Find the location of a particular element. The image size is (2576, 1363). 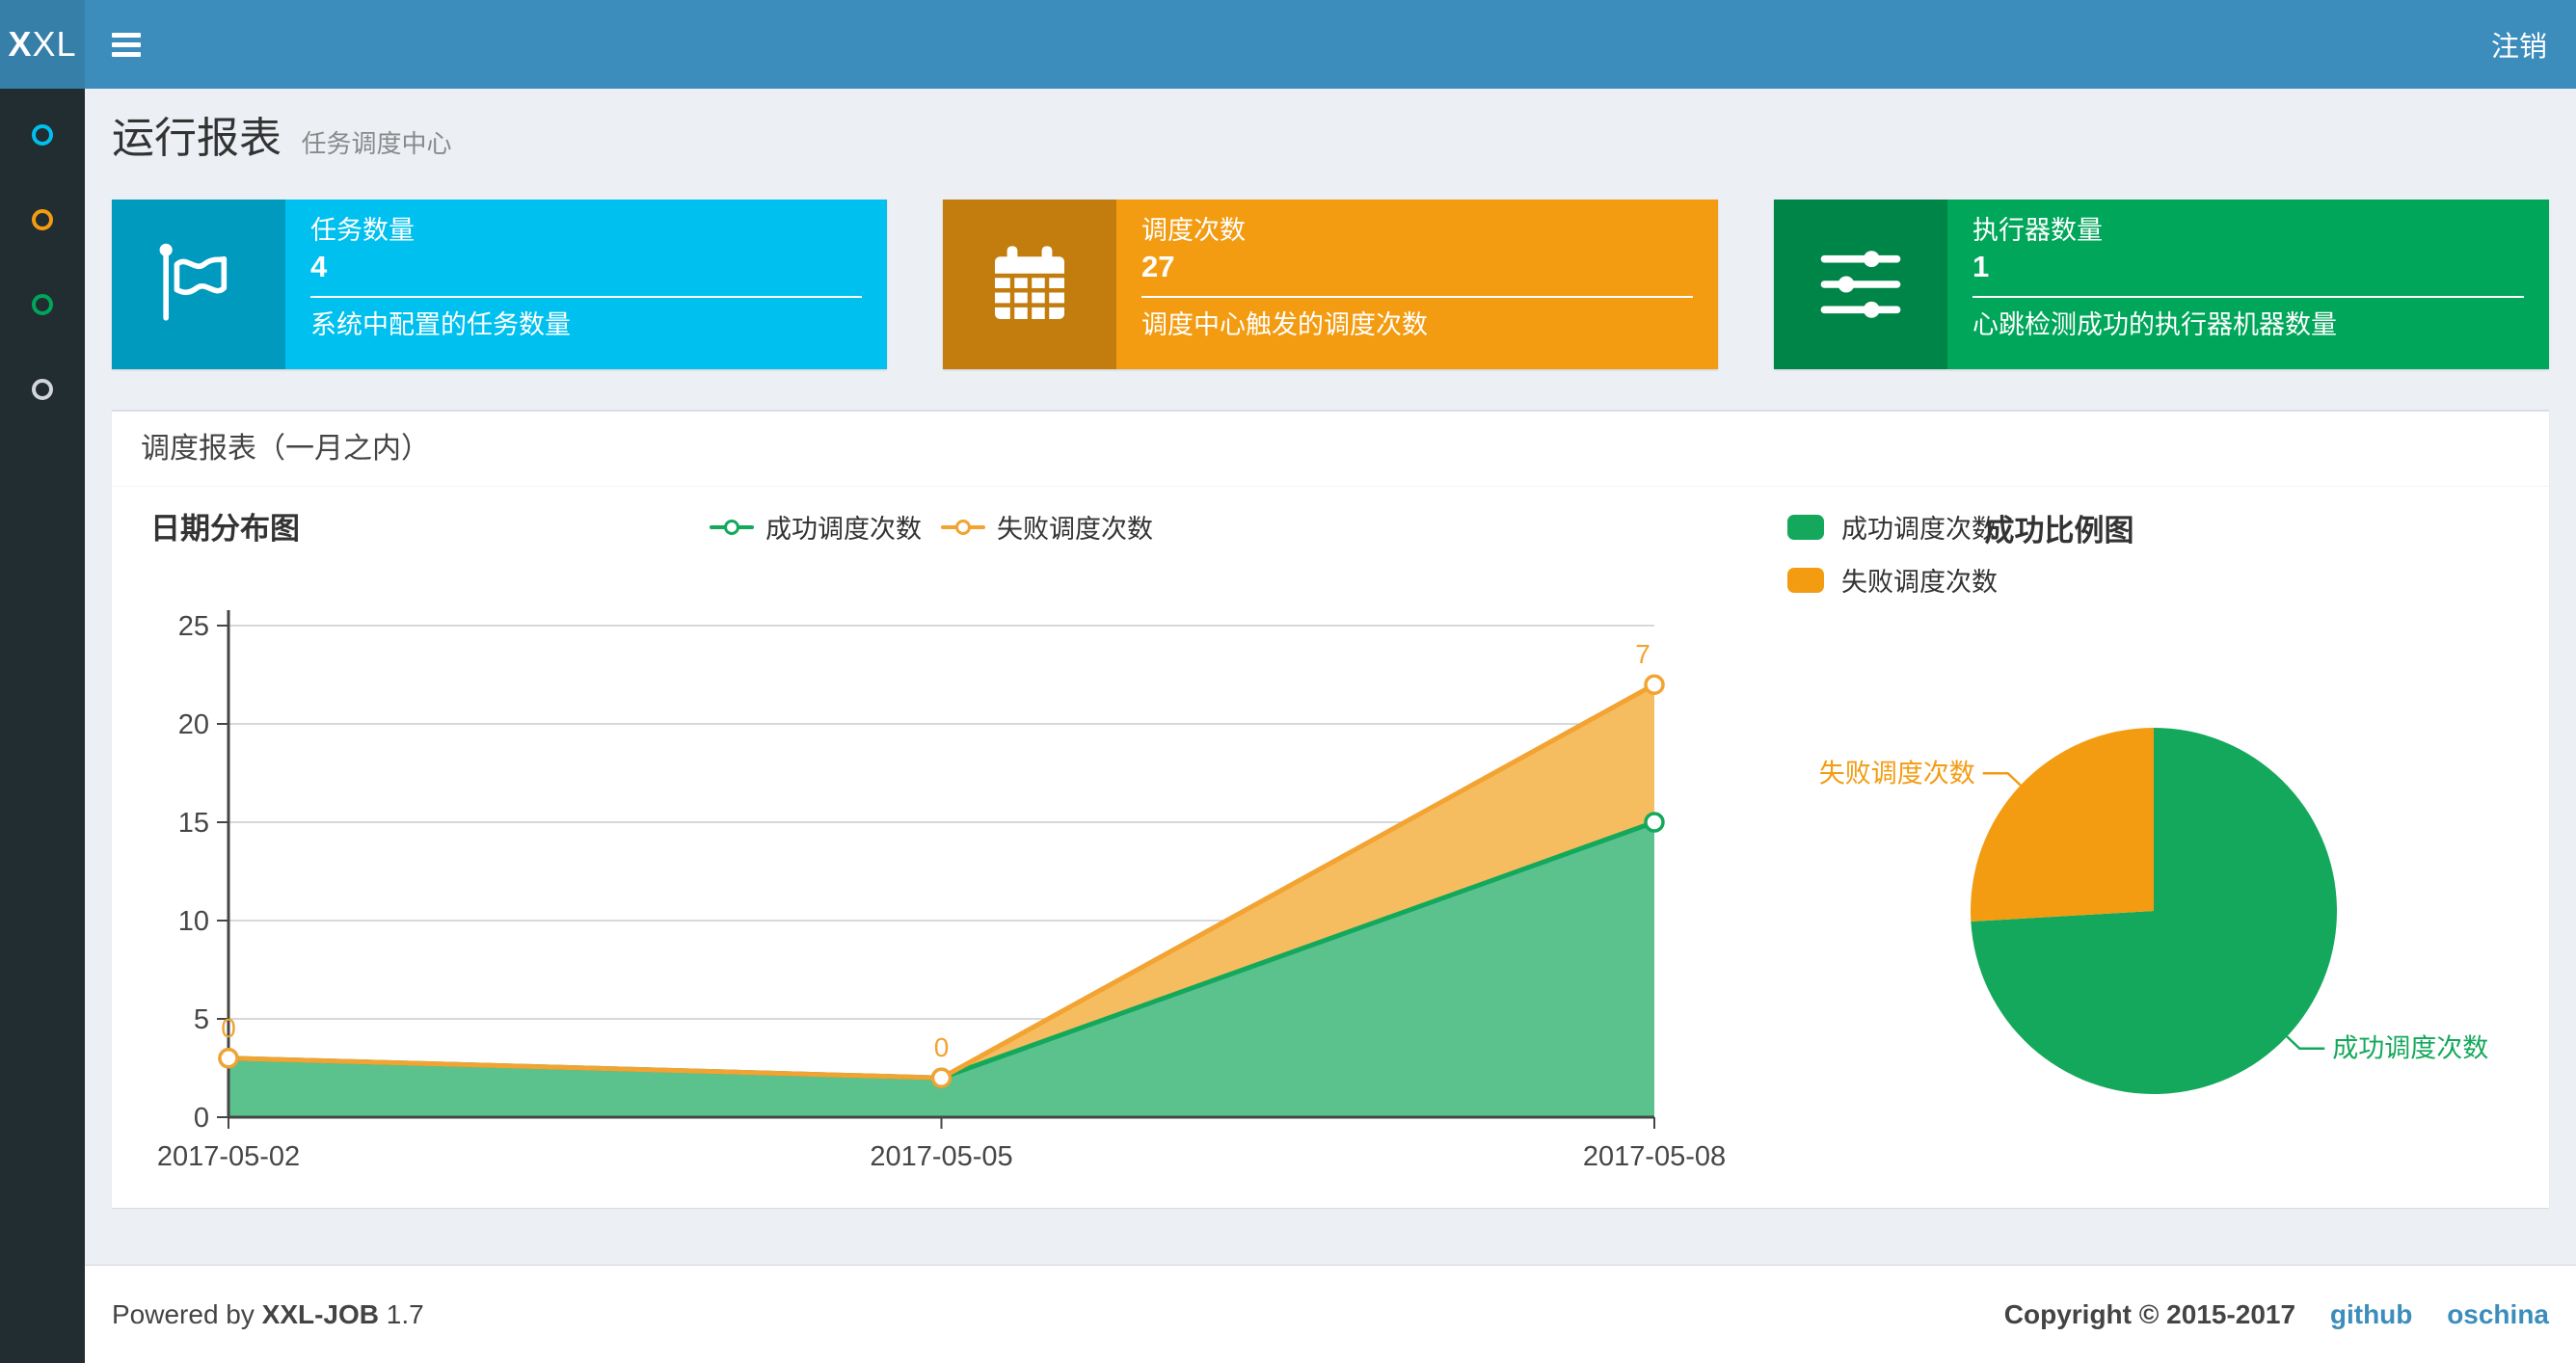

product-name: XXL-JOB is located at coordinates (321, 1313).